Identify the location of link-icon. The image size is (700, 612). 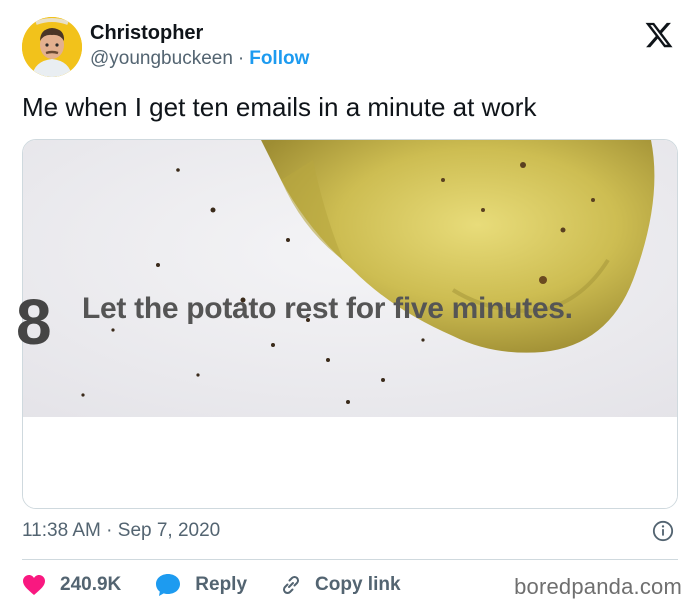
(291, 585).